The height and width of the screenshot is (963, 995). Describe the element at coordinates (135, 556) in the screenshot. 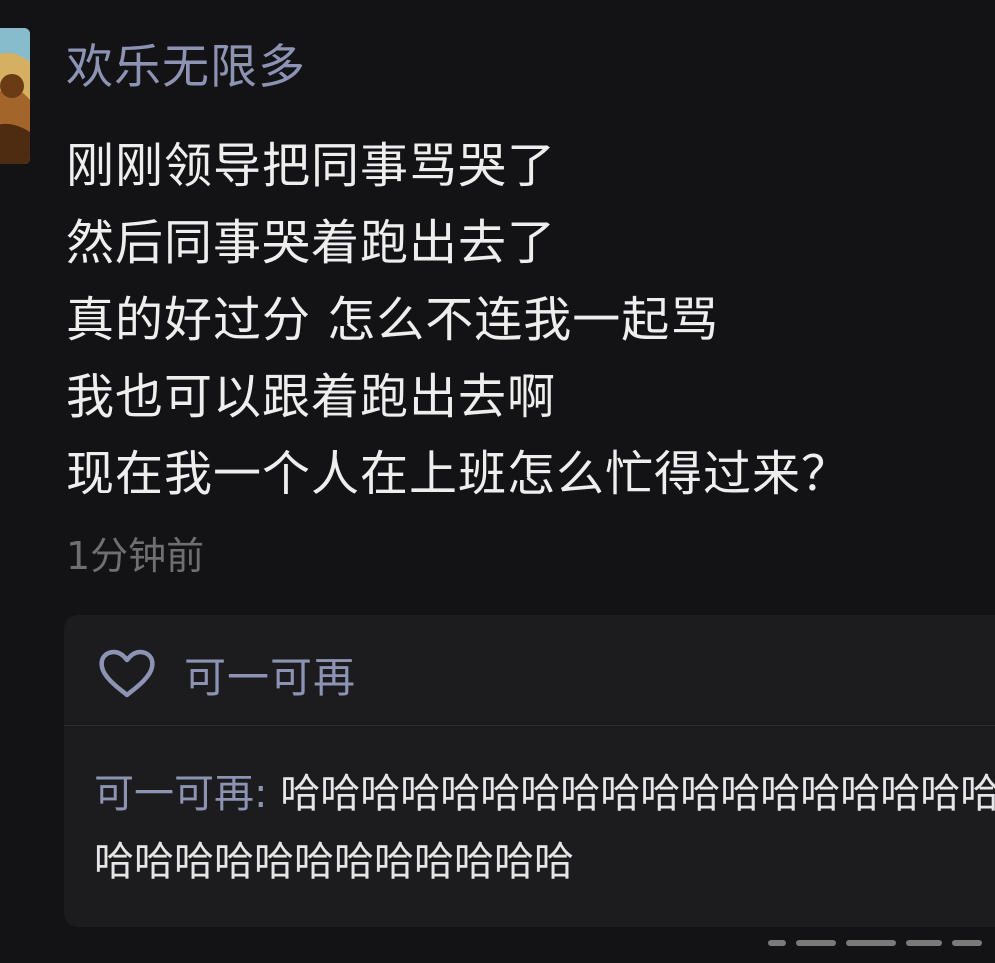

I see `post-timestamp: 1分钟前` at that location.